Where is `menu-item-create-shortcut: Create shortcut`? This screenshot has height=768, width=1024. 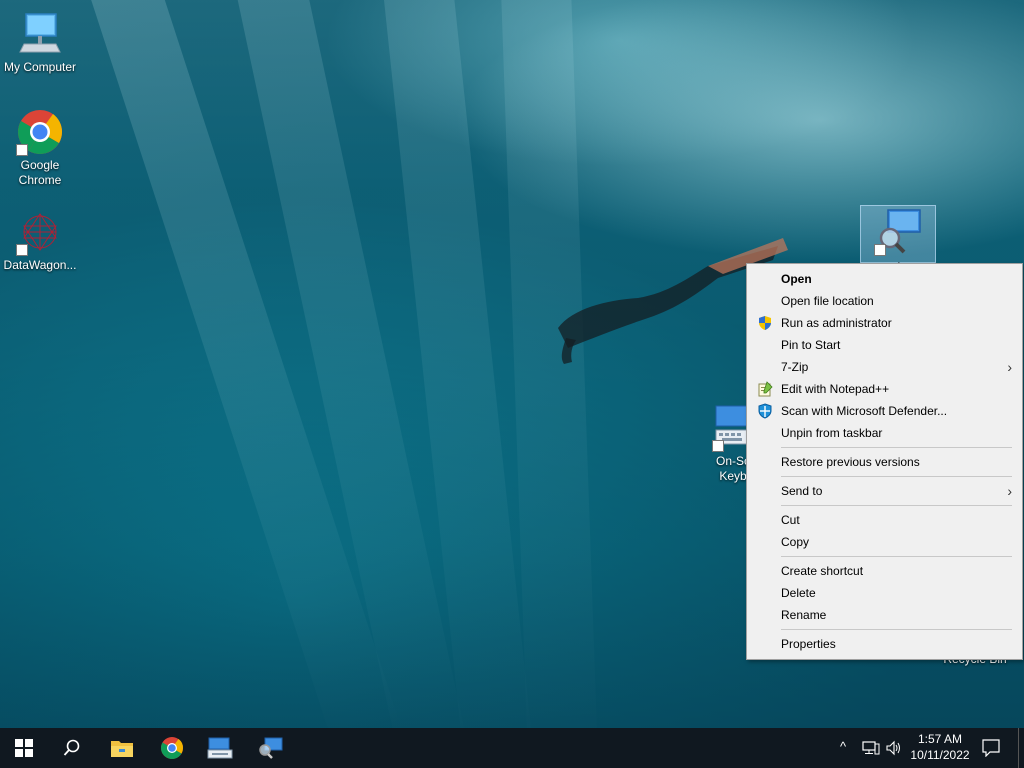 menu-item-create-shortcut: Create shortcut is located at coordinates (884, 571).